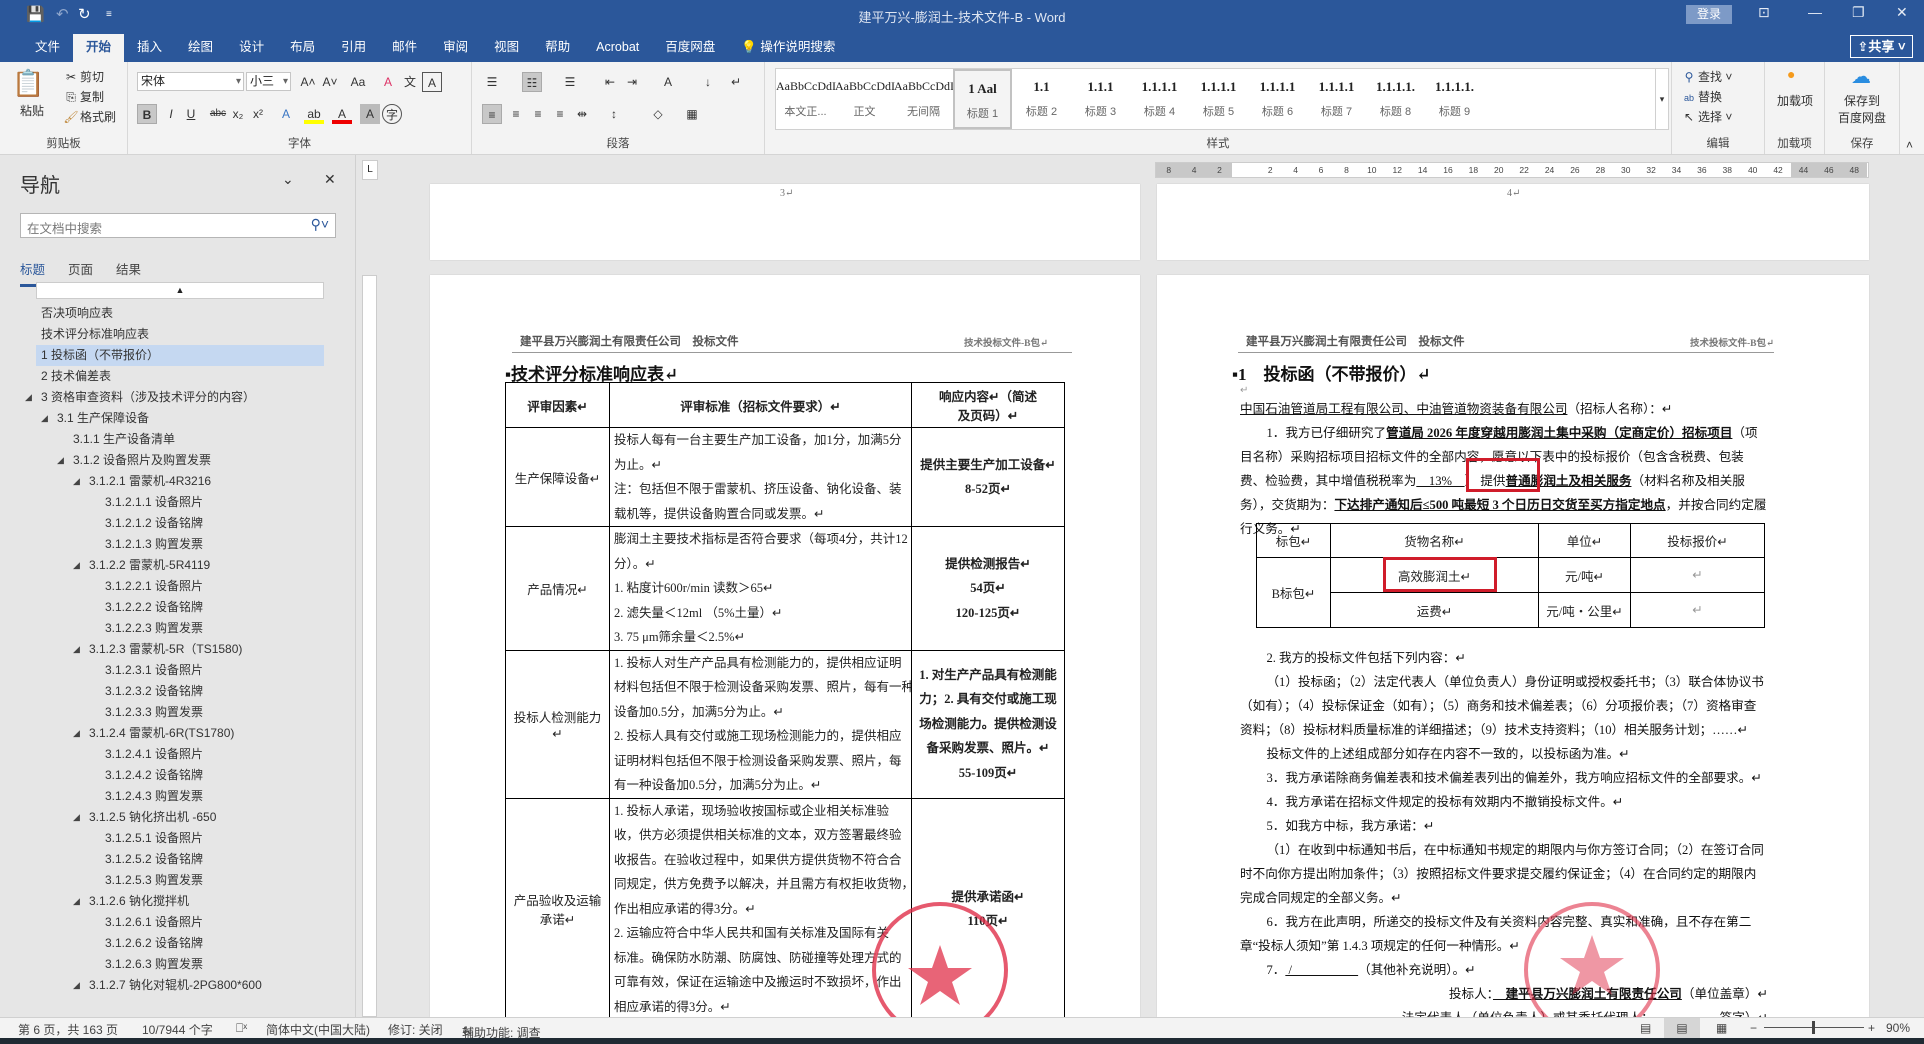 The image size is (1924, 1044). What do you see at coordinates (404, 48) in the screenshot?
I see `tab-7: 邮件` at bounding box center [404, 48].